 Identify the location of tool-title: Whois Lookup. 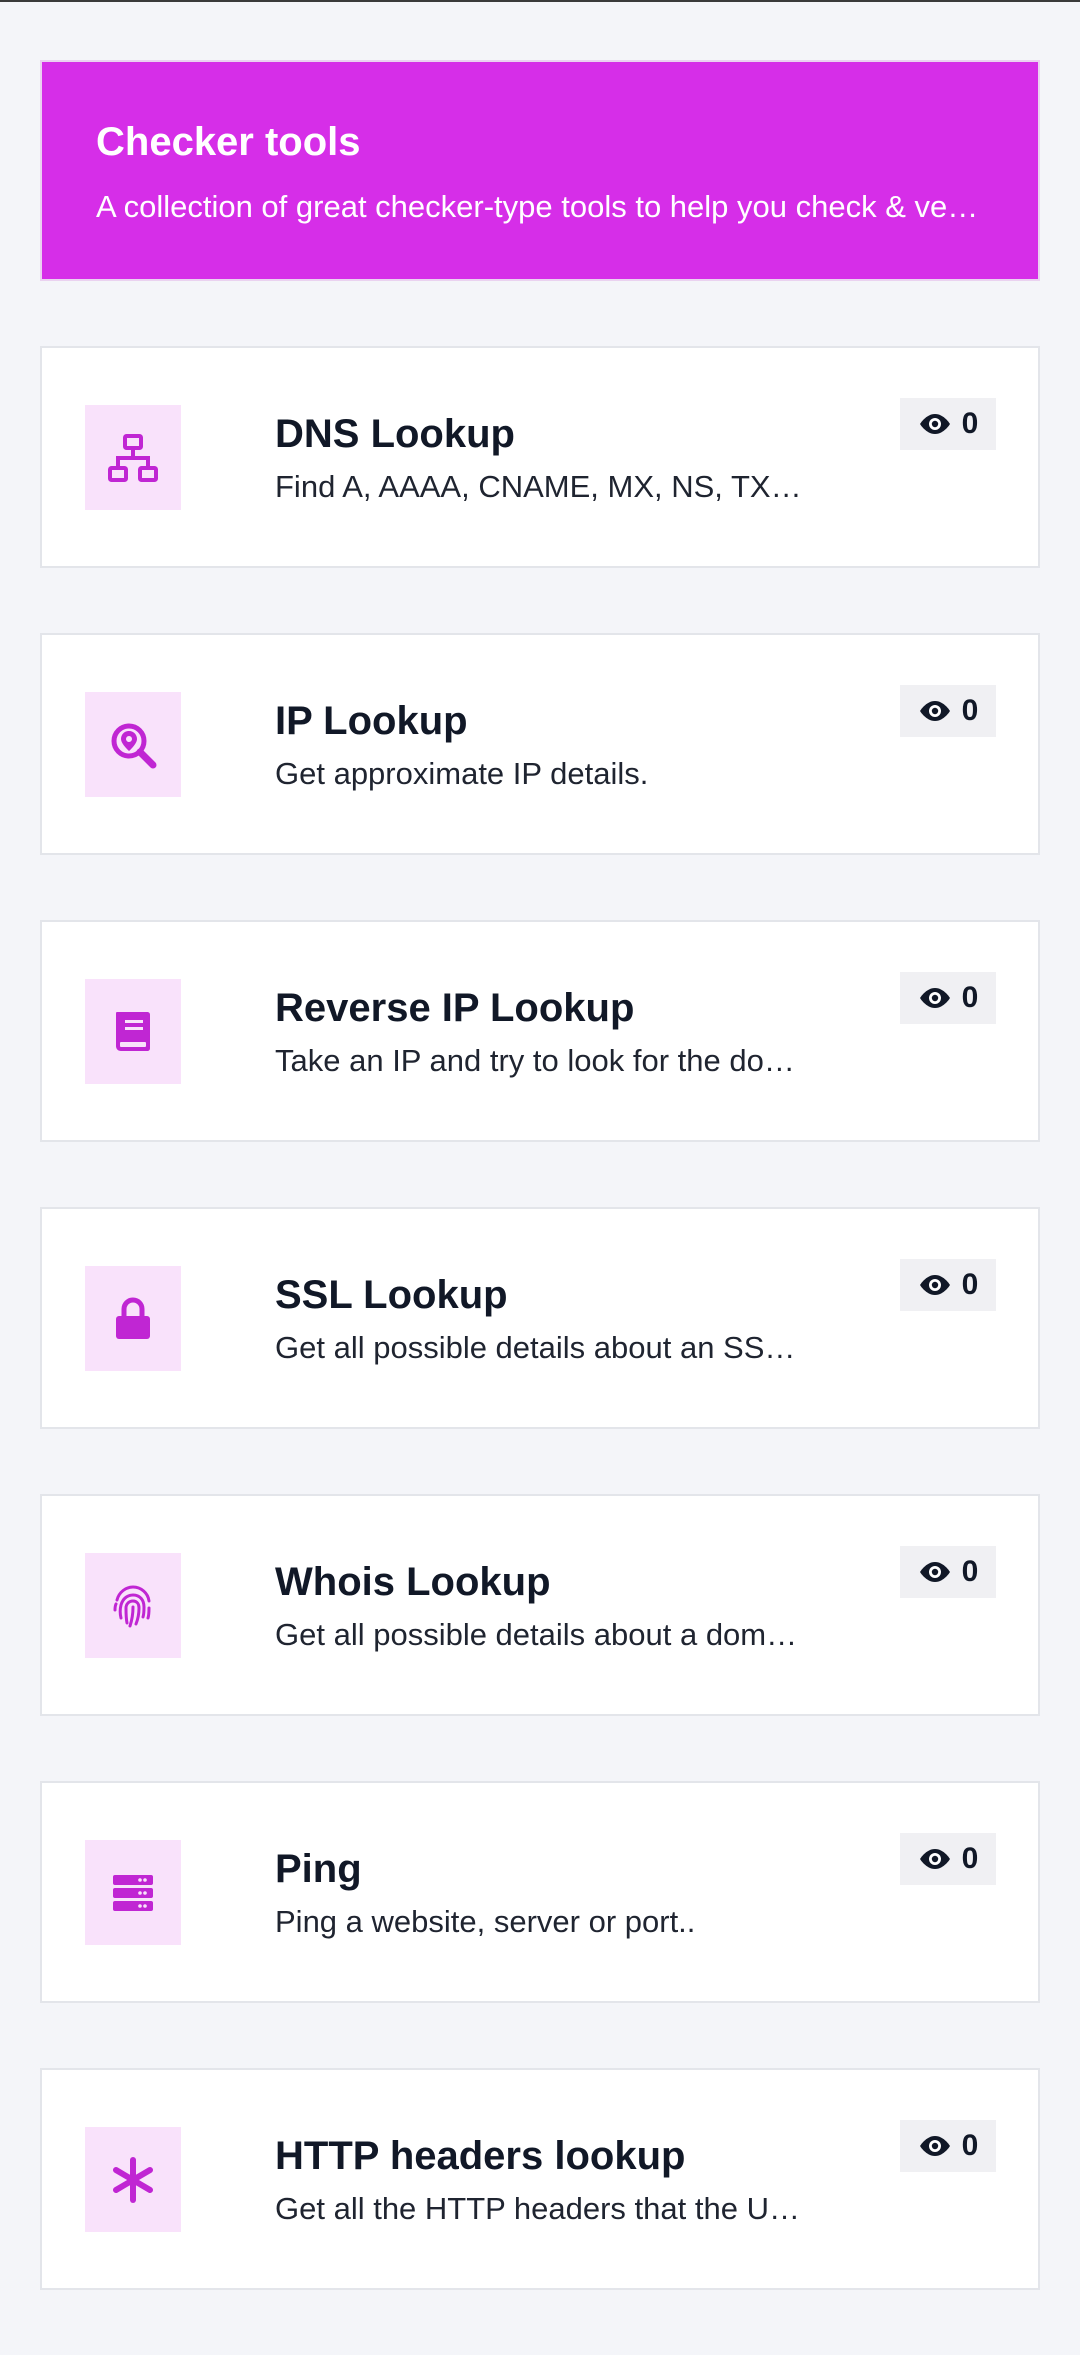
(413, 1582).